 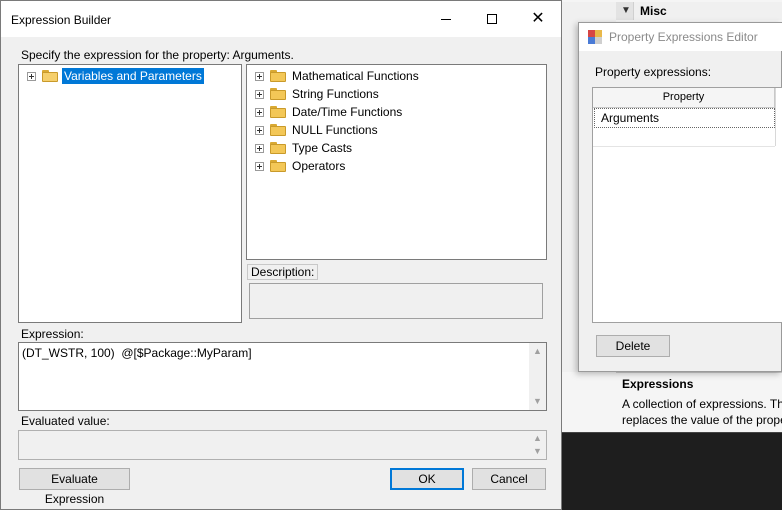 What do you see at coordinates (509, 479) in the screenshot?
I see `cancel-button: Cancel` at bounding box center [509, 479].